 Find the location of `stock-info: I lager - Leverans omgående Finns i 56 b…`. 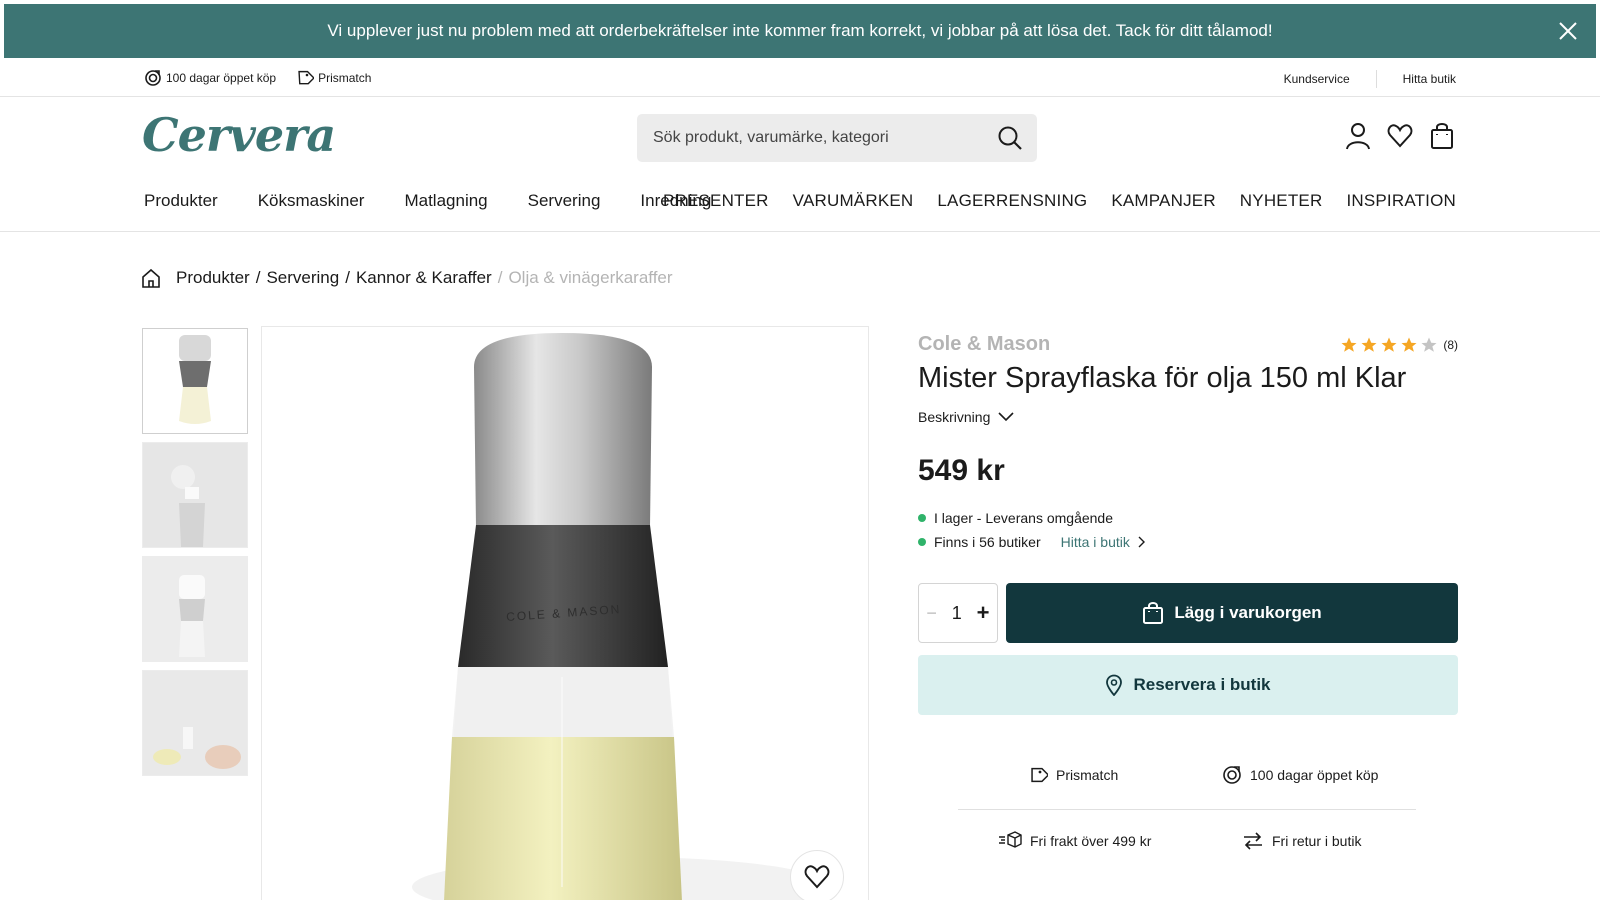

stock-info: I lager - Leverans omgående Finns i 56 b… is located at coordinates (1032, 530).